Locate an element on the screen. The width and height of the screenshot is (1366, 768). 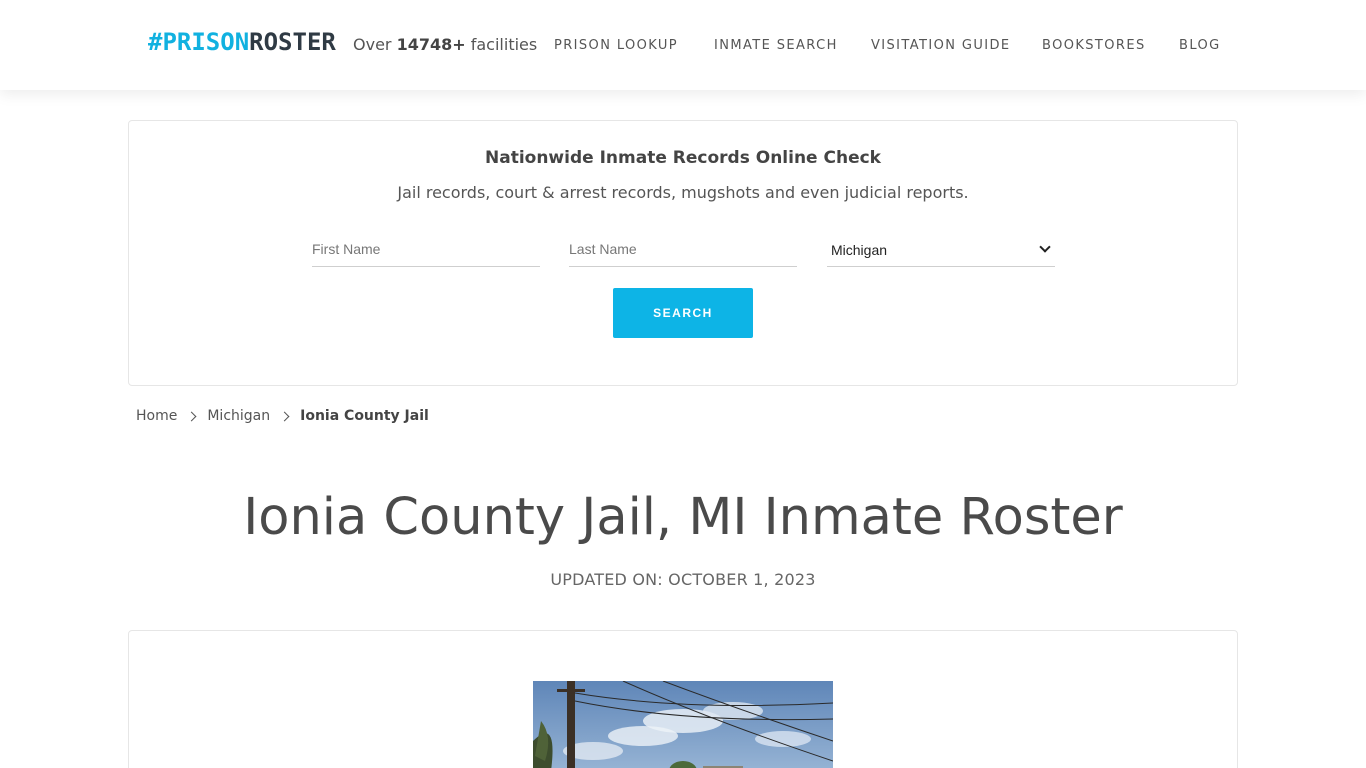
first-name-input is located at coordinates (426, 249).